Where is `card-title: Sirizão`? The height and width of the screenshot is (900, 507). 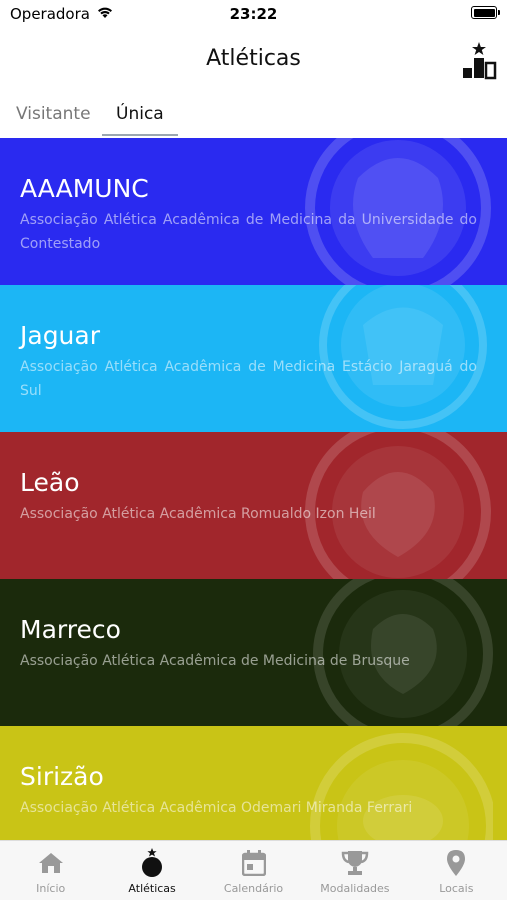 card-title: Sirizão is located at coordinates (62, 776).